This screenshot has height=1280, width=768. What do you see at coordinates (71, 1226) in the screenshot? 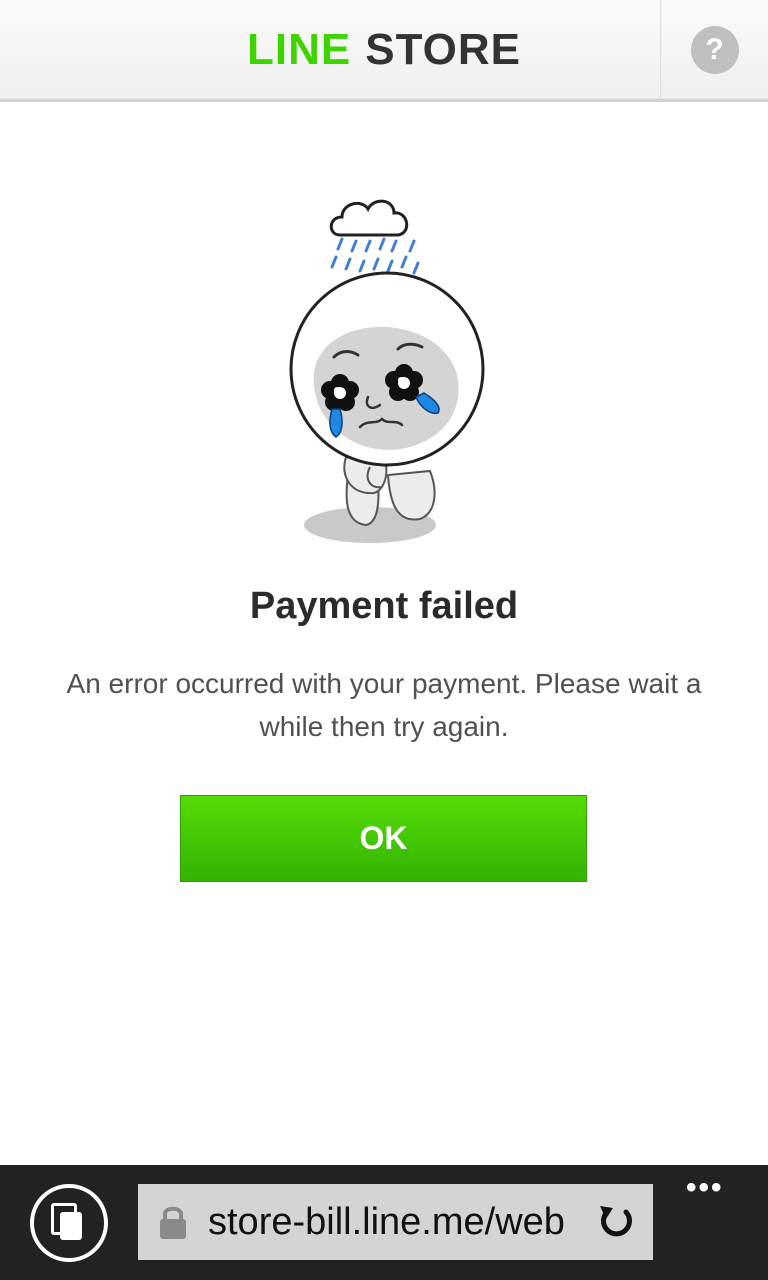
I see `tabs-icon-front-square` at bounding box center [71, 1226].